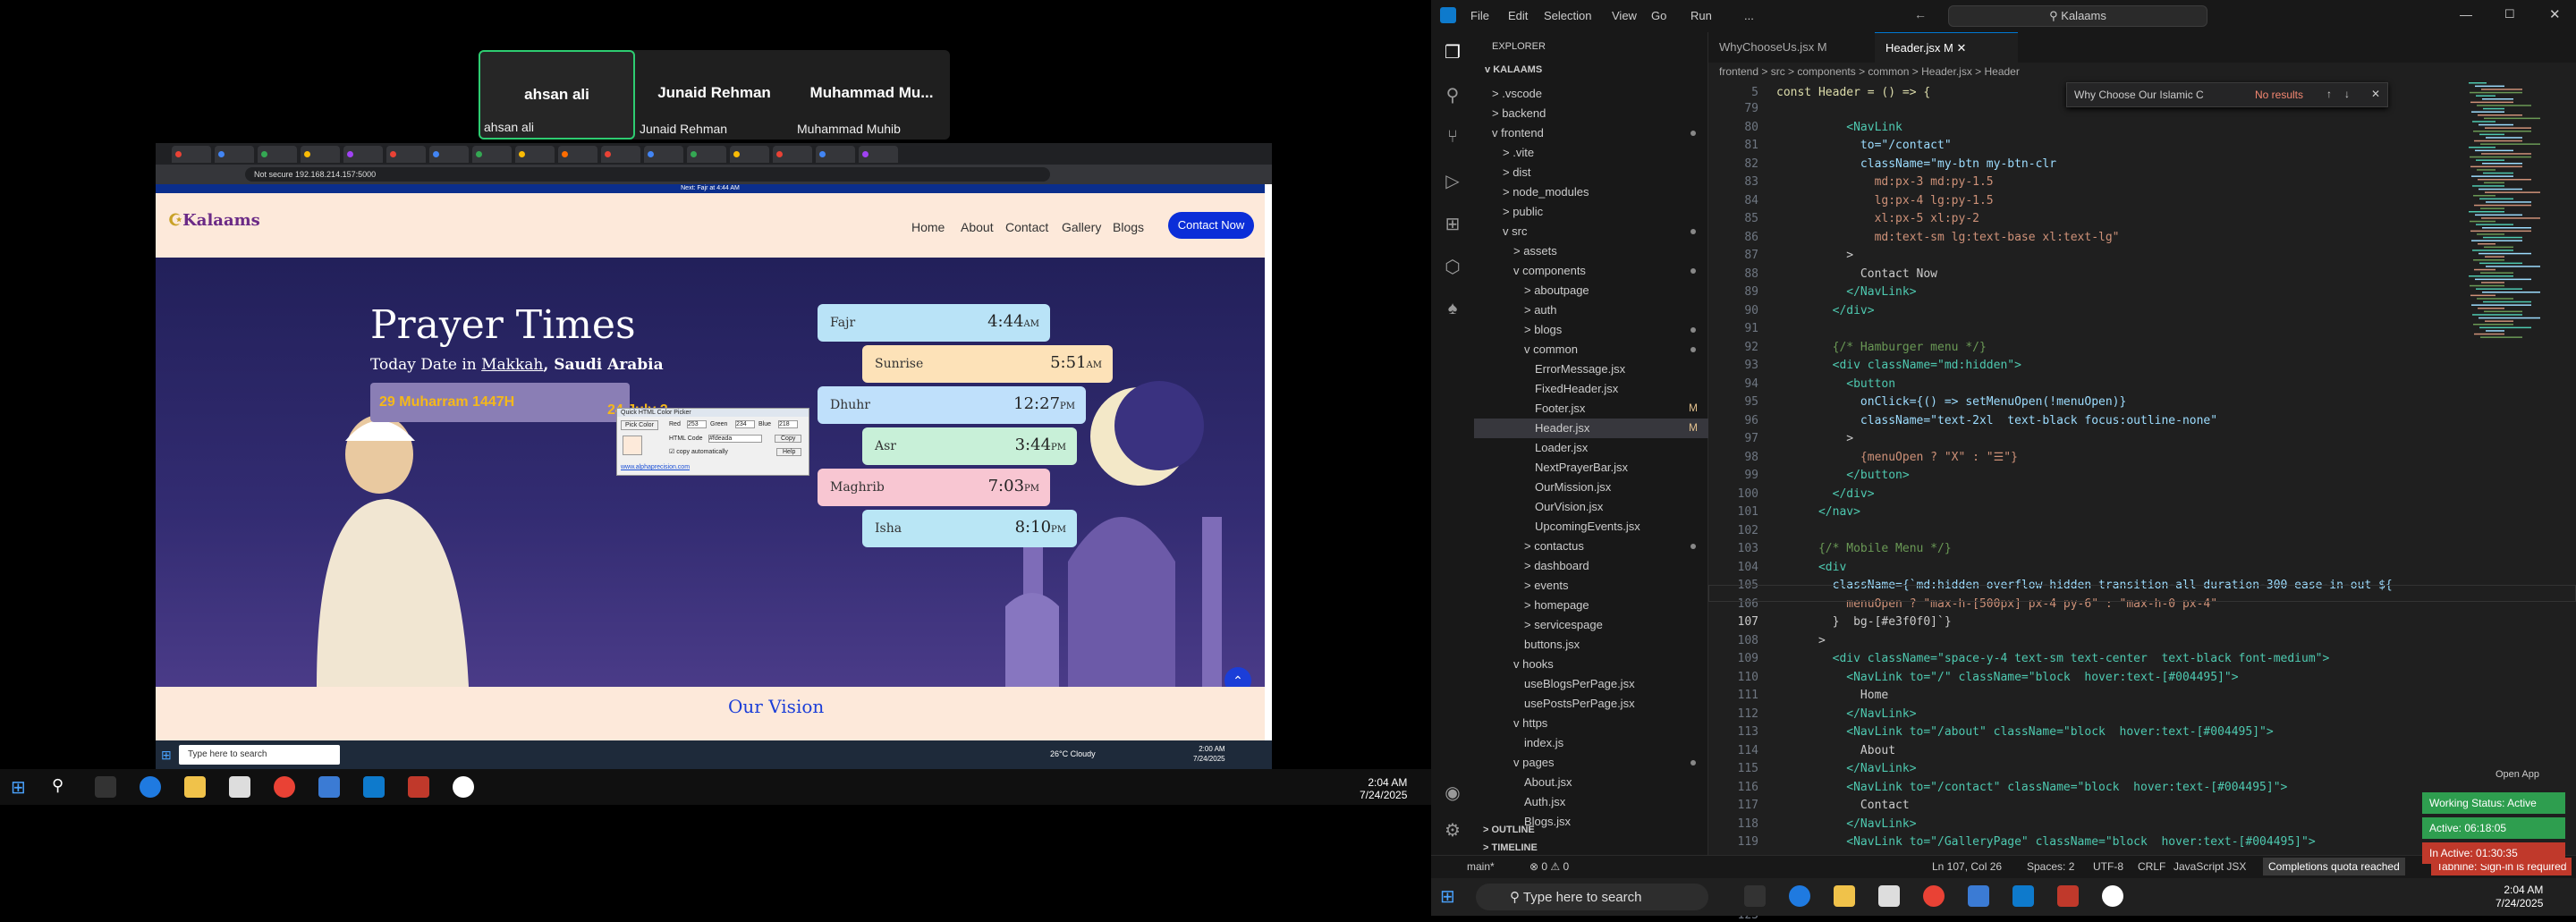 Image resolution: width=2576 pixels, height=922 pixels. Describe the element at coordinates (1567, 15) in the screenshot. I see `menu-selection: Selection` at that location.